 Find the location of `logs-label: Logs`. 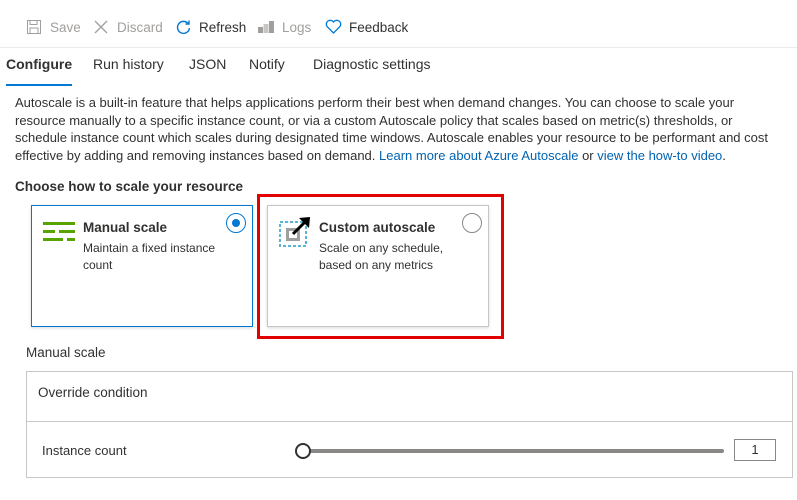

logs-label: Logs is located at coordinates (297, 27).